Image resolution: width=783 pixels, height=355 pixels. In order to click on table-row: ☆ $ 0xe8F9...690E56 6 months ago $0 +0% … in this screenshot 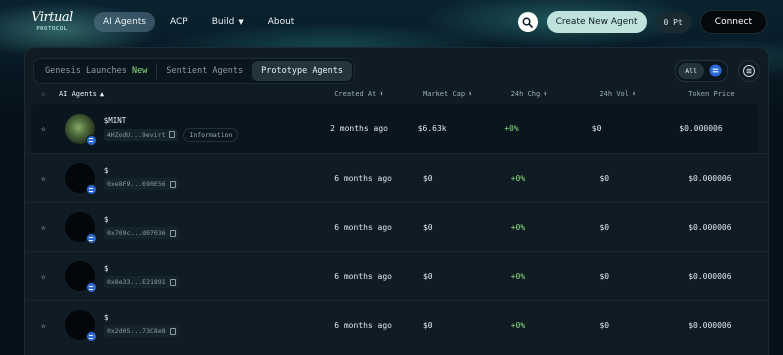, I will do `click(396, 177)`.